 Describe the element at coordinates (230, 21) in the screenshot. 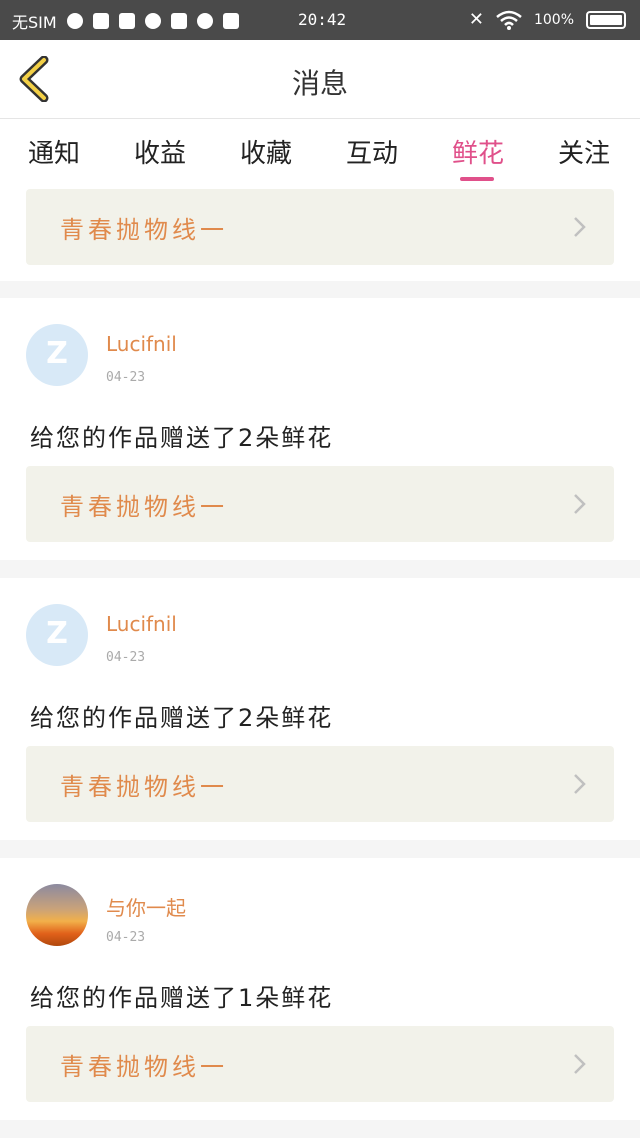

I see `shield-icon` at that location.